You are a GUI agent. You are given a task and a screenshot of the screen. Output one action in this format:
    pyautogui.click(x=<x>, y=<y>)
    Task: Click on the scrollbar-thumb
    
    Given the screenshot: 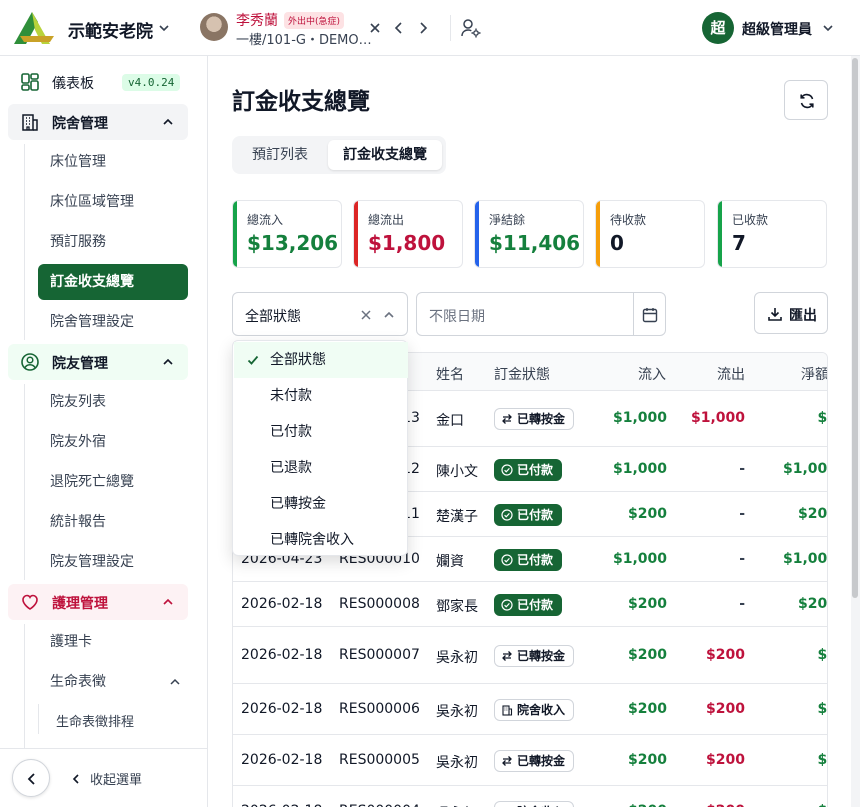 What is the action you would take?
    pyautogui.click(x=855, y=328)
    